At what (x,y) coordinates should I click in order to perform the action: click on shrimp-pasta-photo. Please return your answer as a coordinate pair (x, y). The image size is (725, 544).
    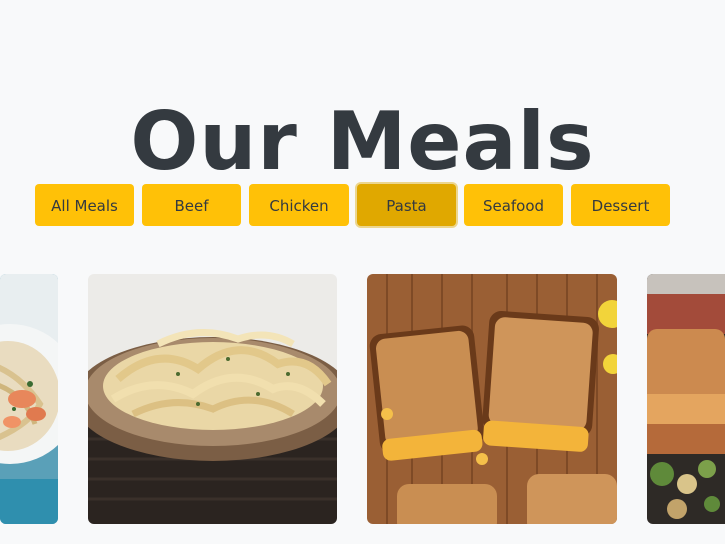
    Looking at the image, I should click on (29, 399).